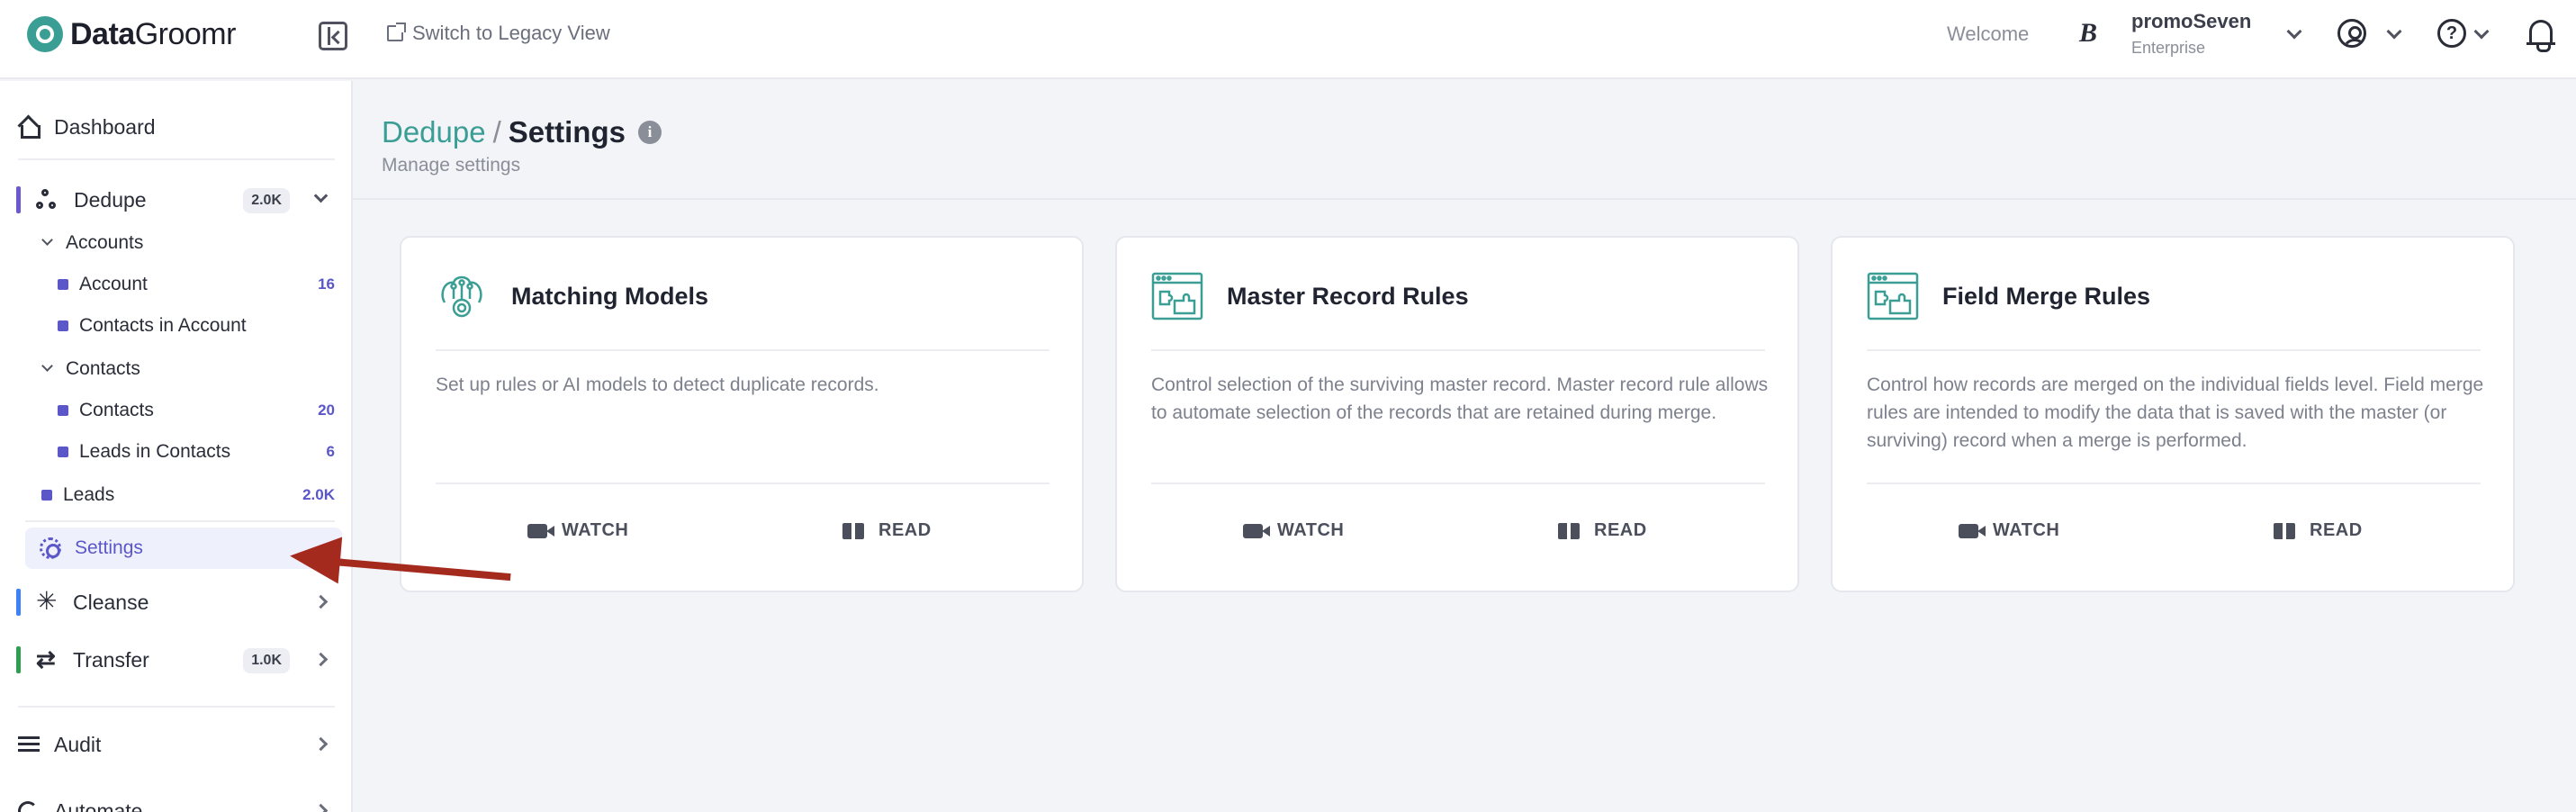 This screenshot has width=2576, height=812. What do you see at coordinates (266, 660) in the screenshot?
I see `transfer-count-badge: 1.0K` at bounding box center [266, 660].